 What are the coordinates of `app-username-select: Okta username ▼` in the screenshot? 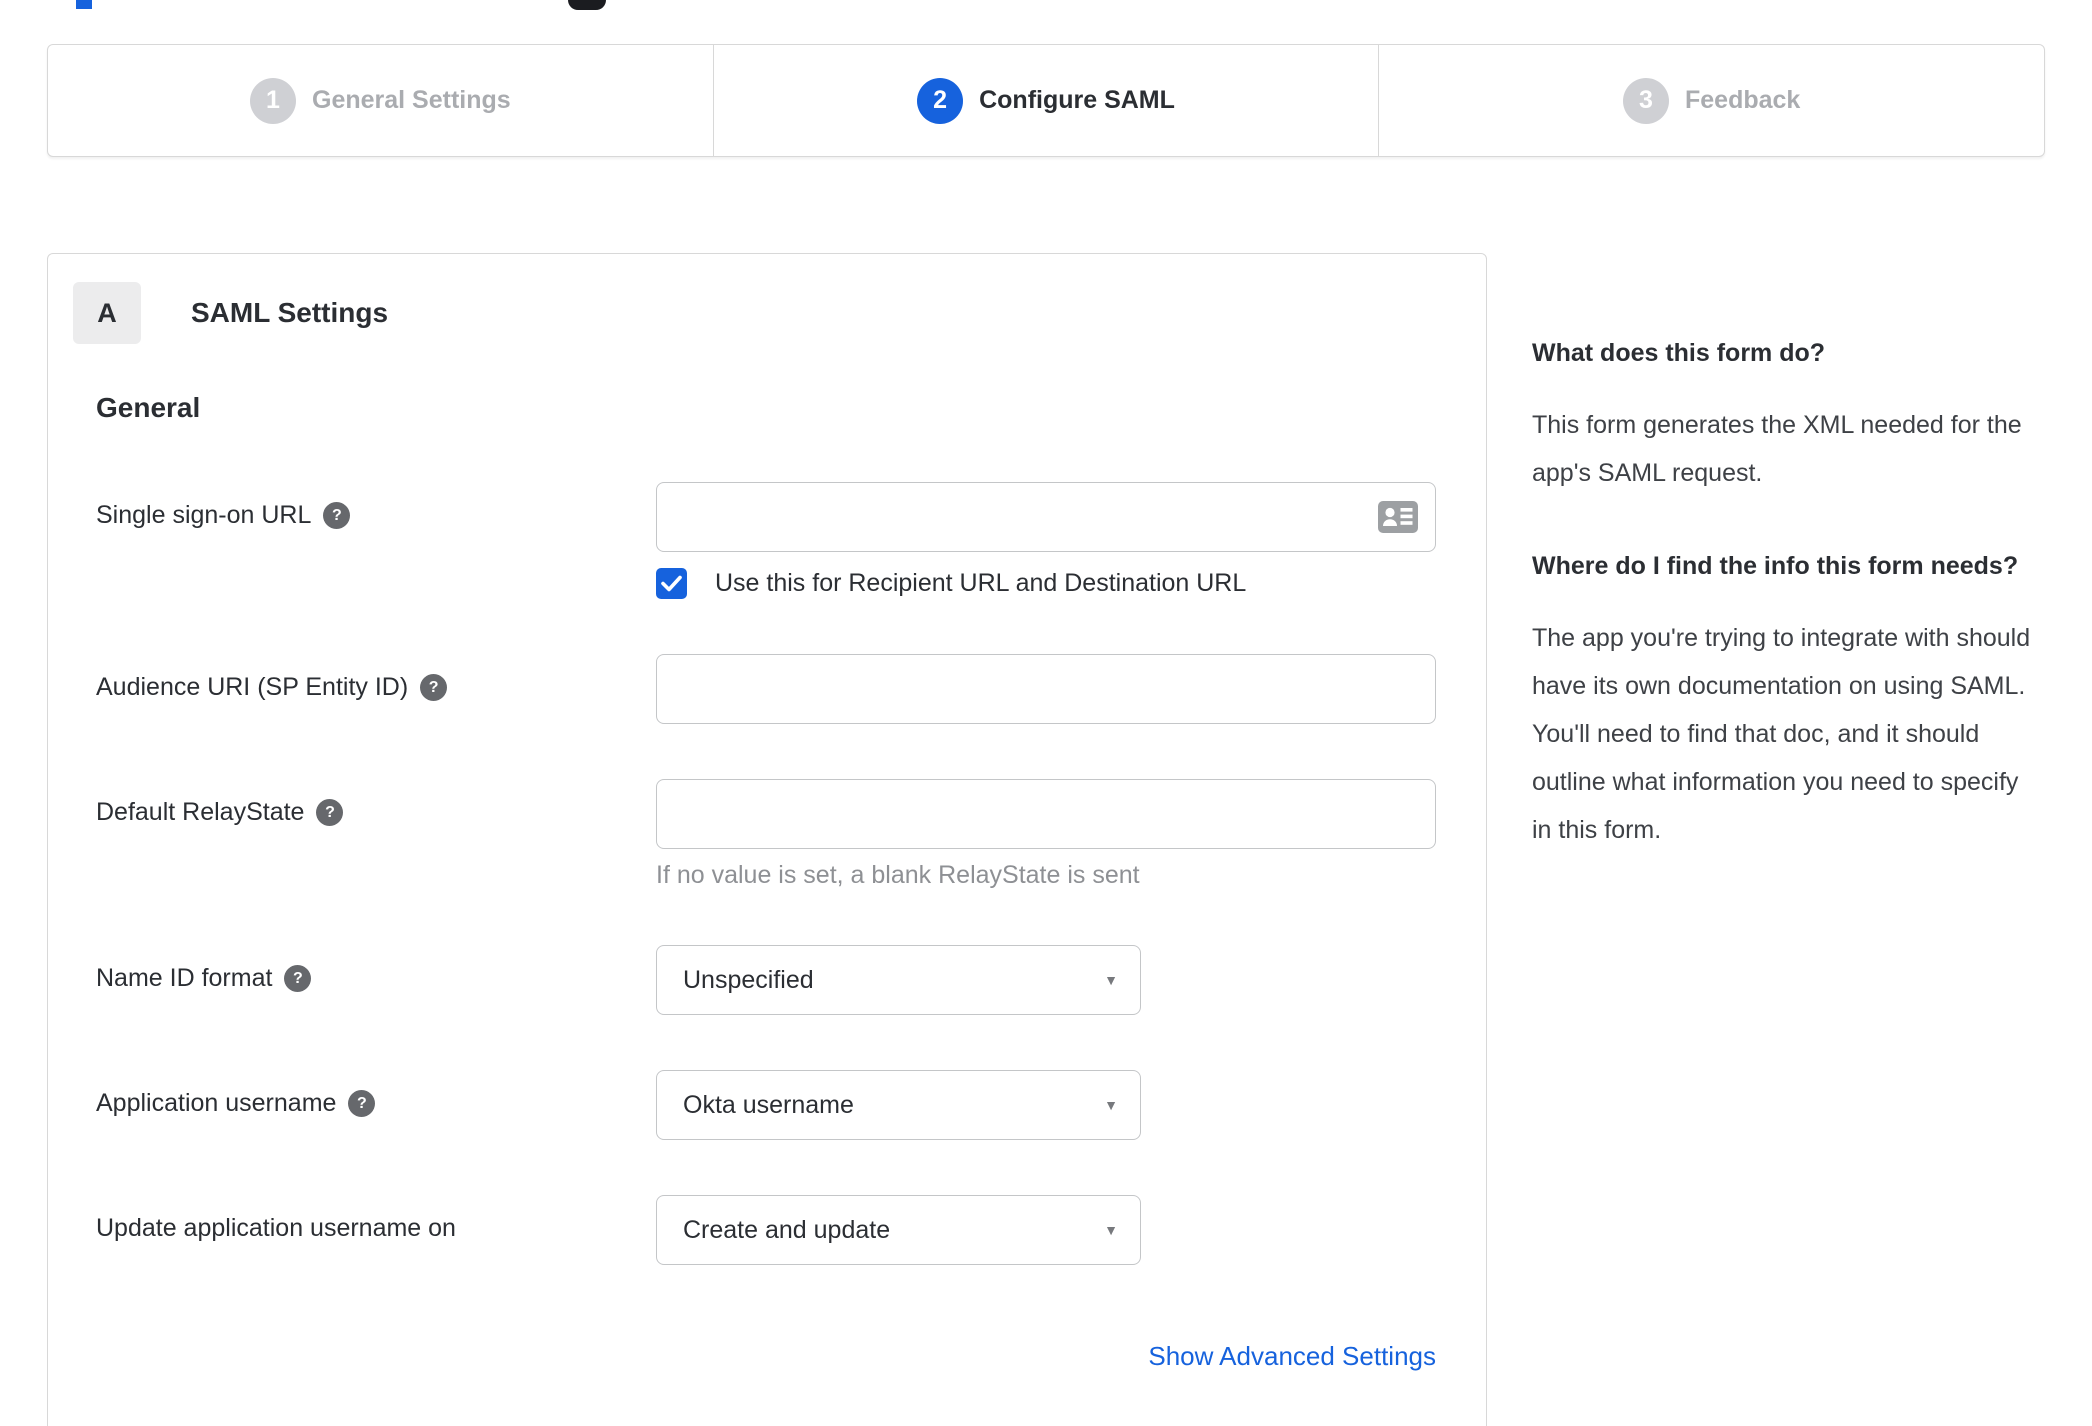 It's located at (898, 1105).